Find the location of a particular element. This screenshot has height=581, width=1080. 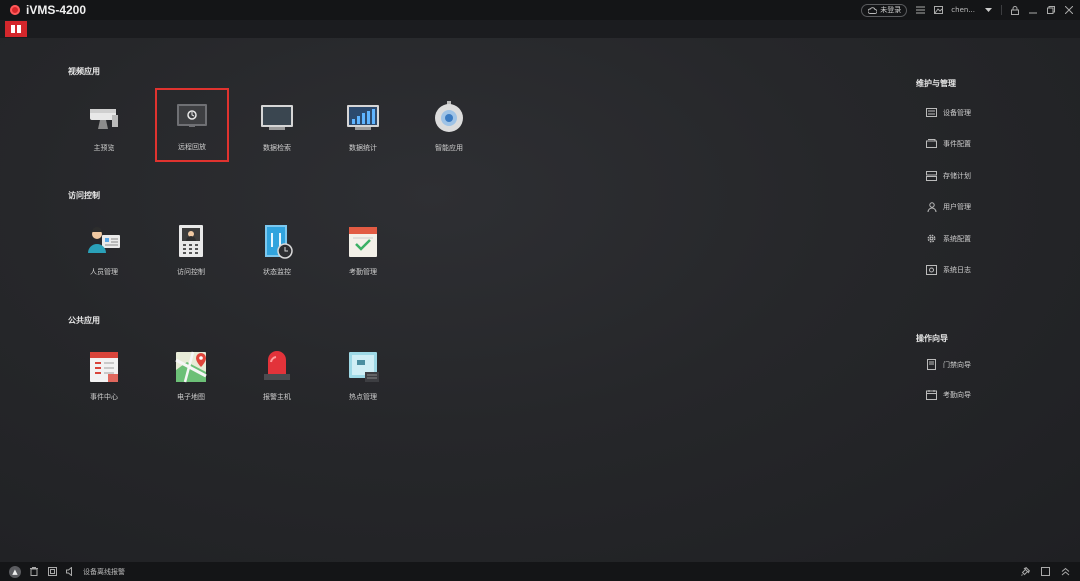

app-title: iVMS-4200 is located at coordinates (56, 10).